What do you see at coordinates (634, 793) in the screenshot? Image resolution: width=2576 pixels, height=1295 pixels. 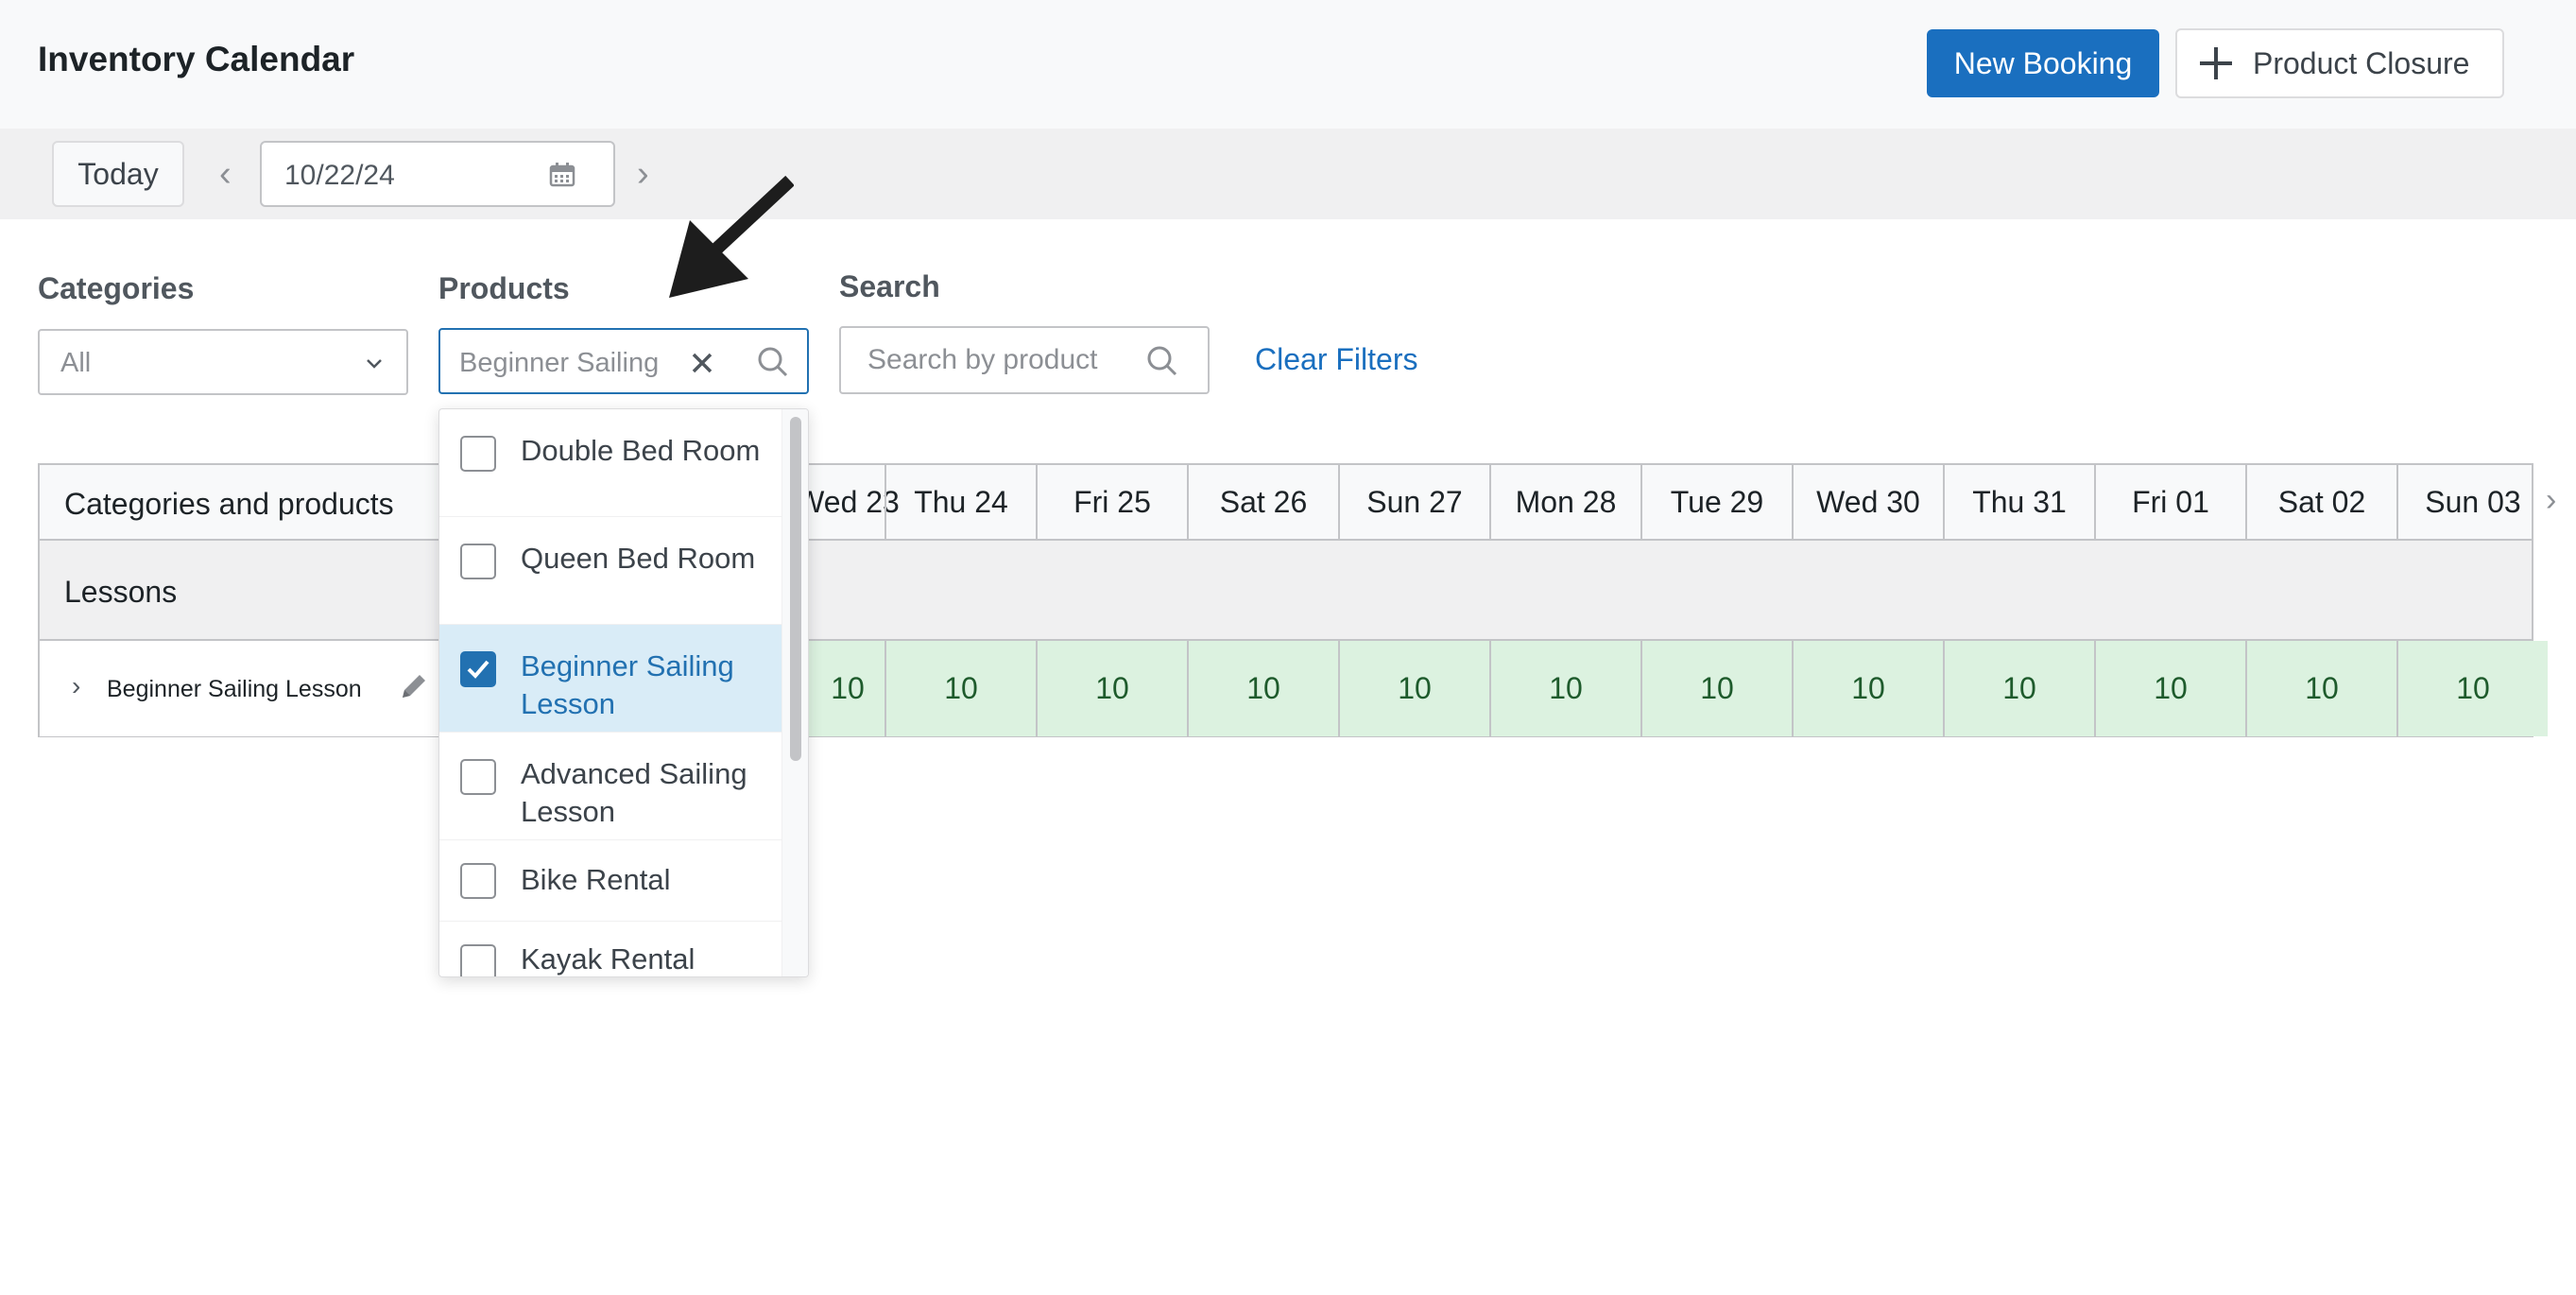 I see `option-label: Advanced Sailing Lesson` at bounding box center [634, 793].